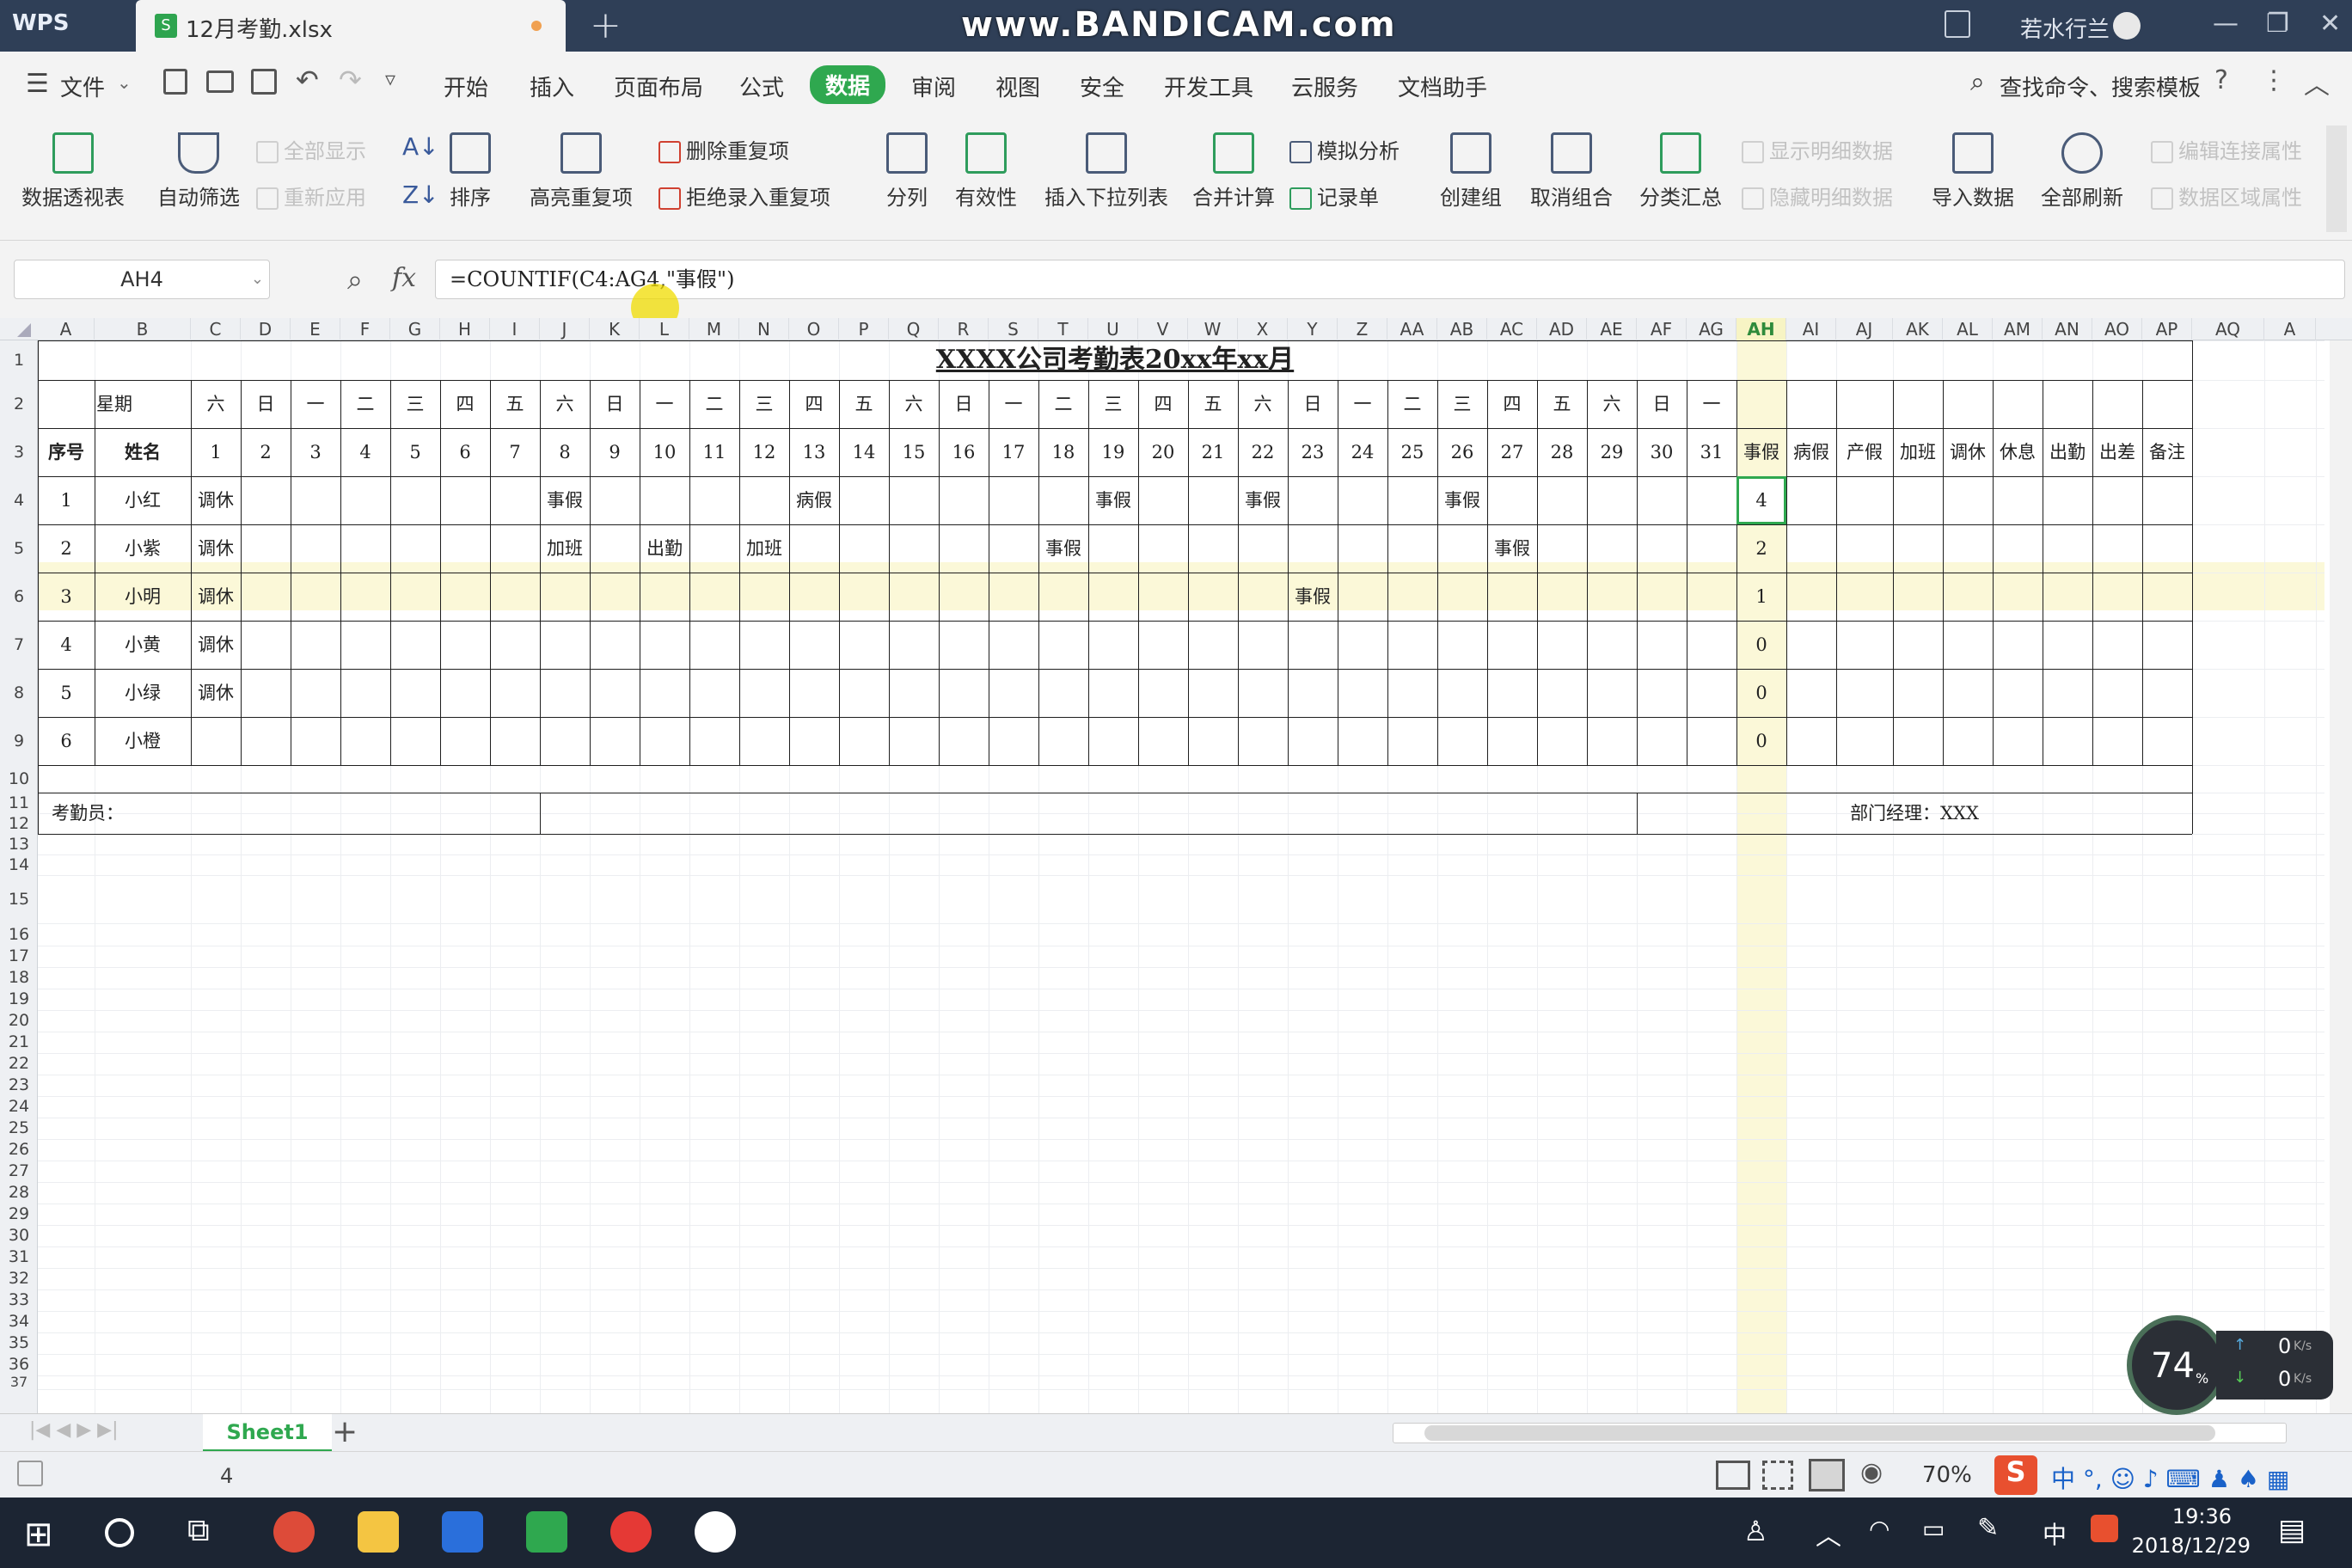 The height and width of the screenshot is (1568, 2352). I want to click on split-column-button: 分列, so click(907, 171).